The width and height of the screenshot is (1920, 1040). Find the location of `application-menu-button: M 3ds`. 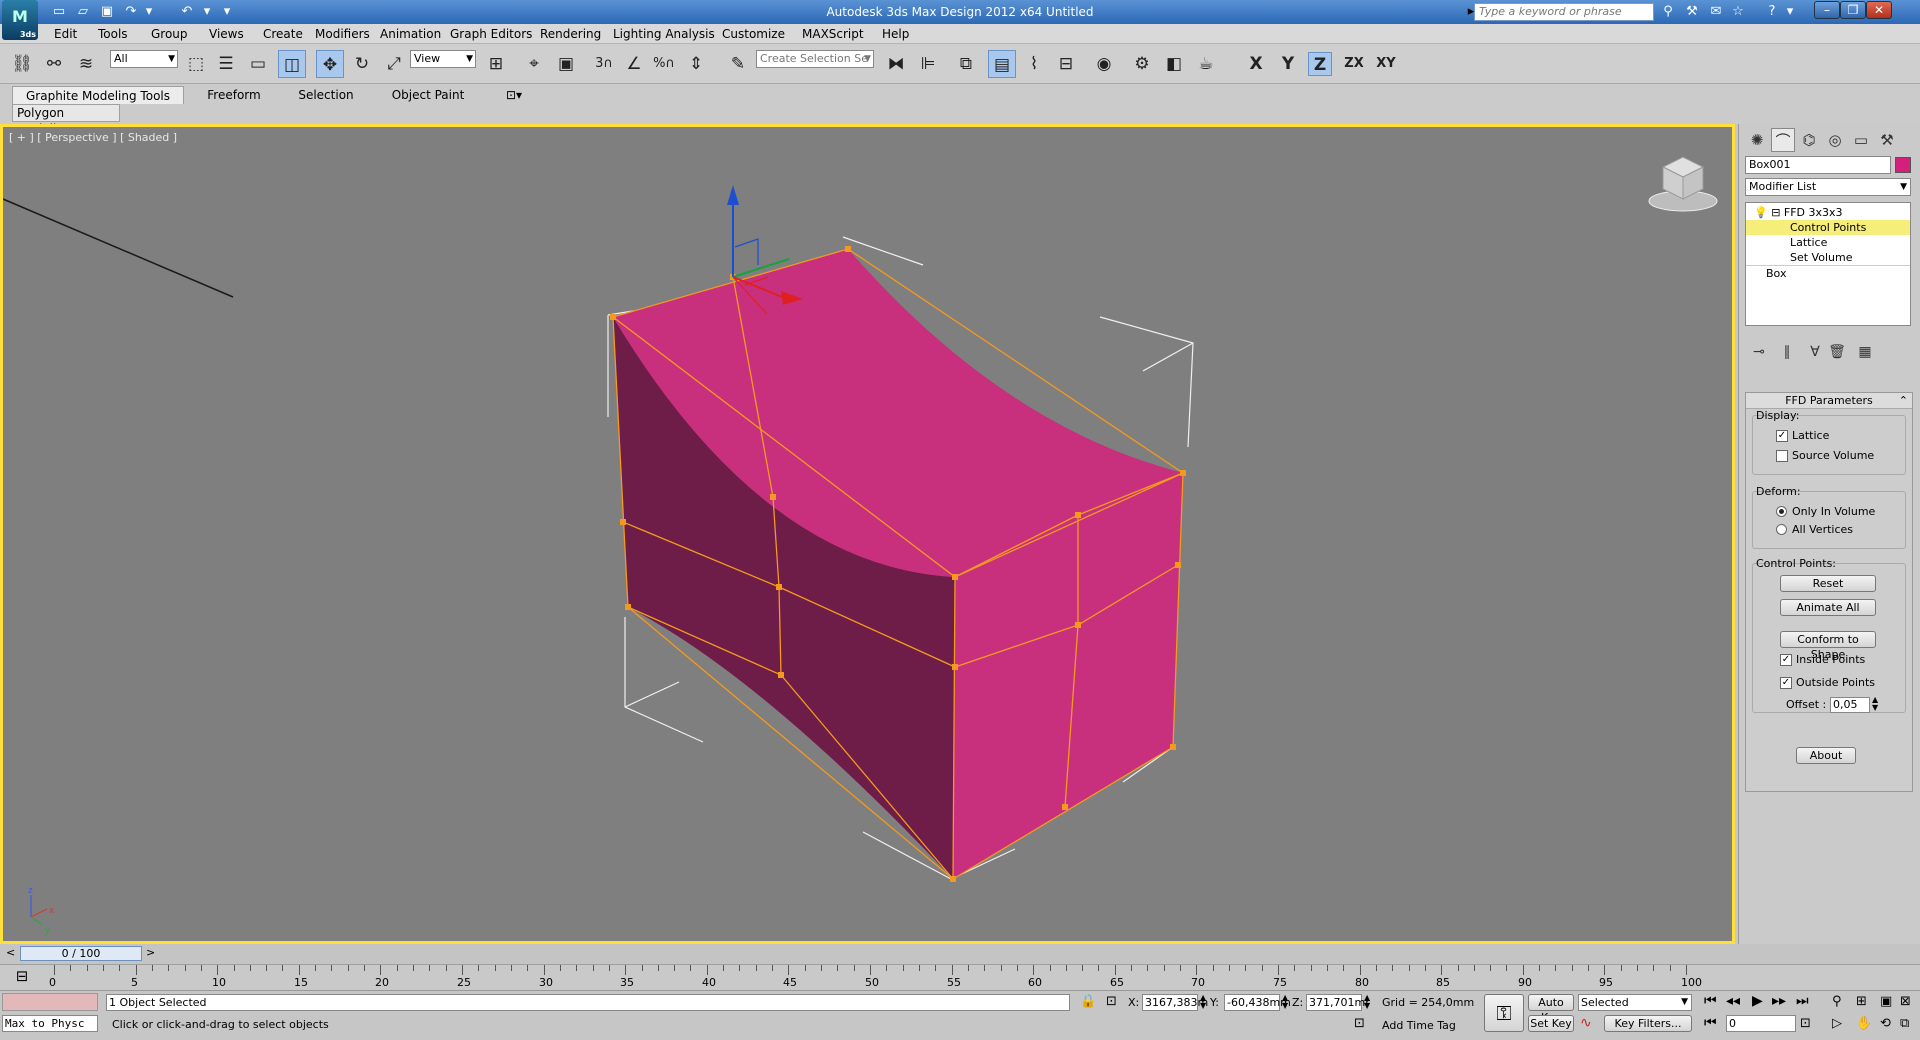

application-menu-button: M 3ds is located at coordinates (20, 20).